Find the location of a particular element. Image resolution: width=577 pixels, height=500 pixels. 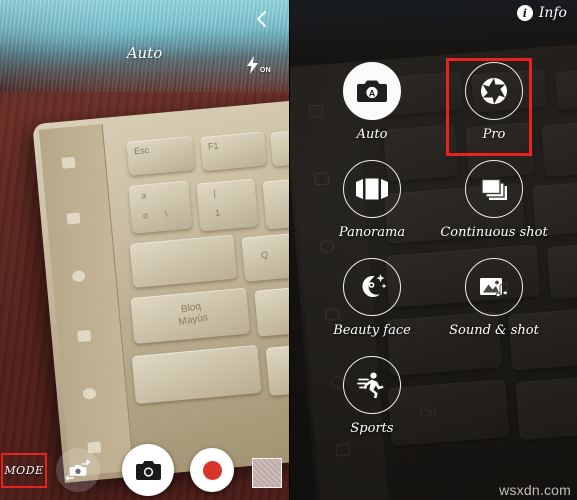

key-pipe-label: | is located at coordinates (214, 193).